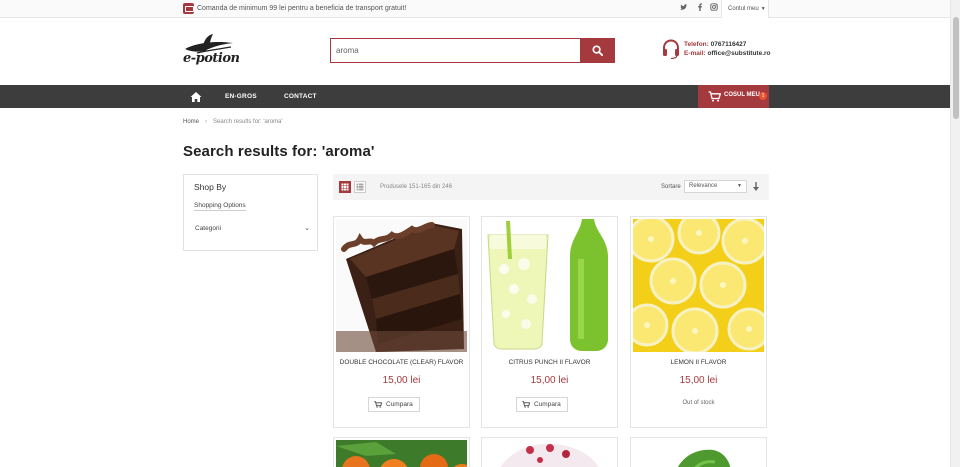 The width and height of the screenshot is (960, 467). I want to click on grid-view-button, so click(345, 187).